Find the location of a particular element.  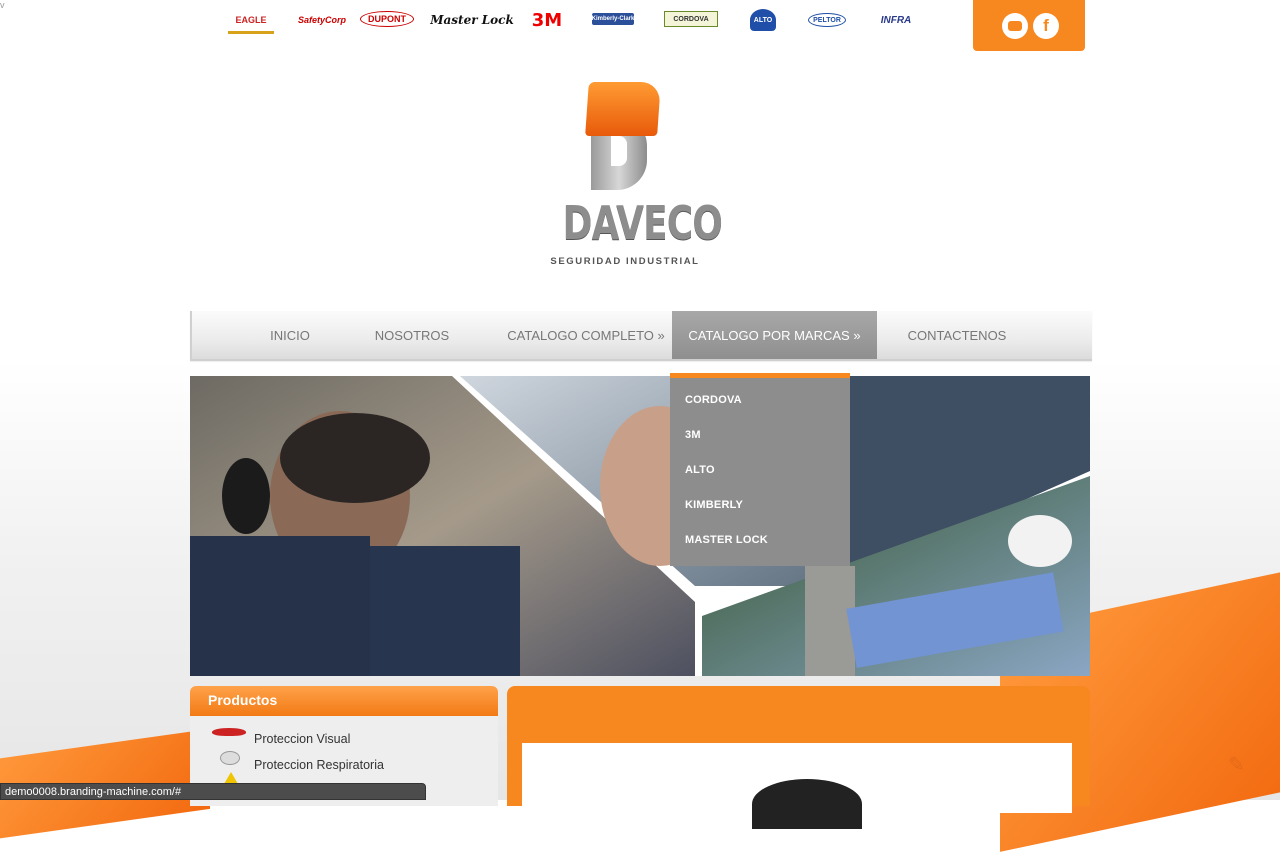

dropdown-item-alto: ALTO is located at coordinates (700, 470).